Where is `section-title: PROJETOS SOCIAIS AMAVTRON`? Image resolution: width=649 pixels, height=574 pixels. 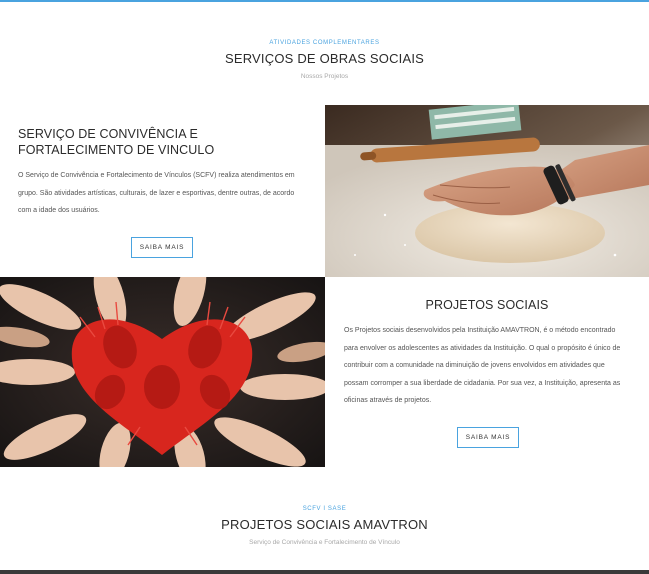
section-title: PROJETOS SOCIAIS AMAVTRON is located at coordinates (324, 524).